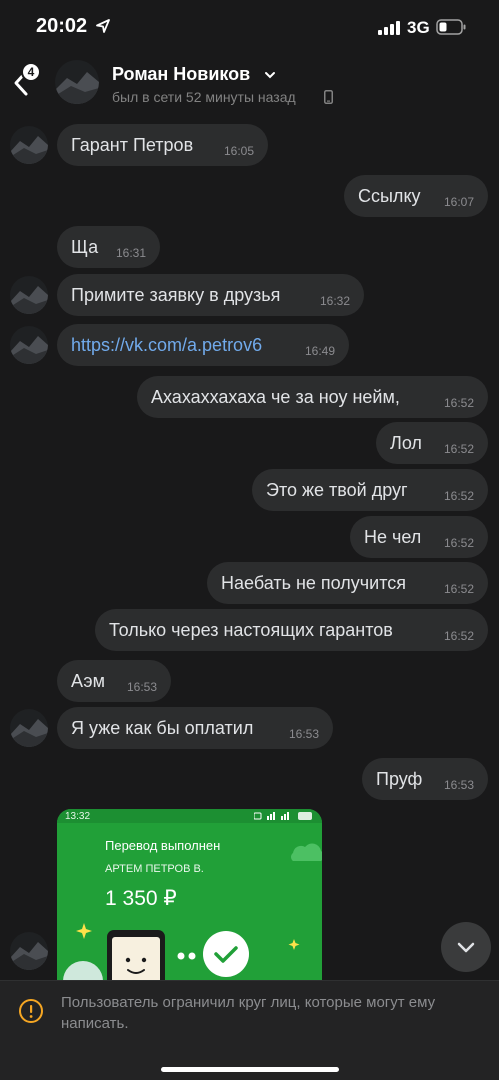 Image resolution: width=499 pixels, height=1080 pixels. I want to click on message-time: 16:05, so click(238, 151).